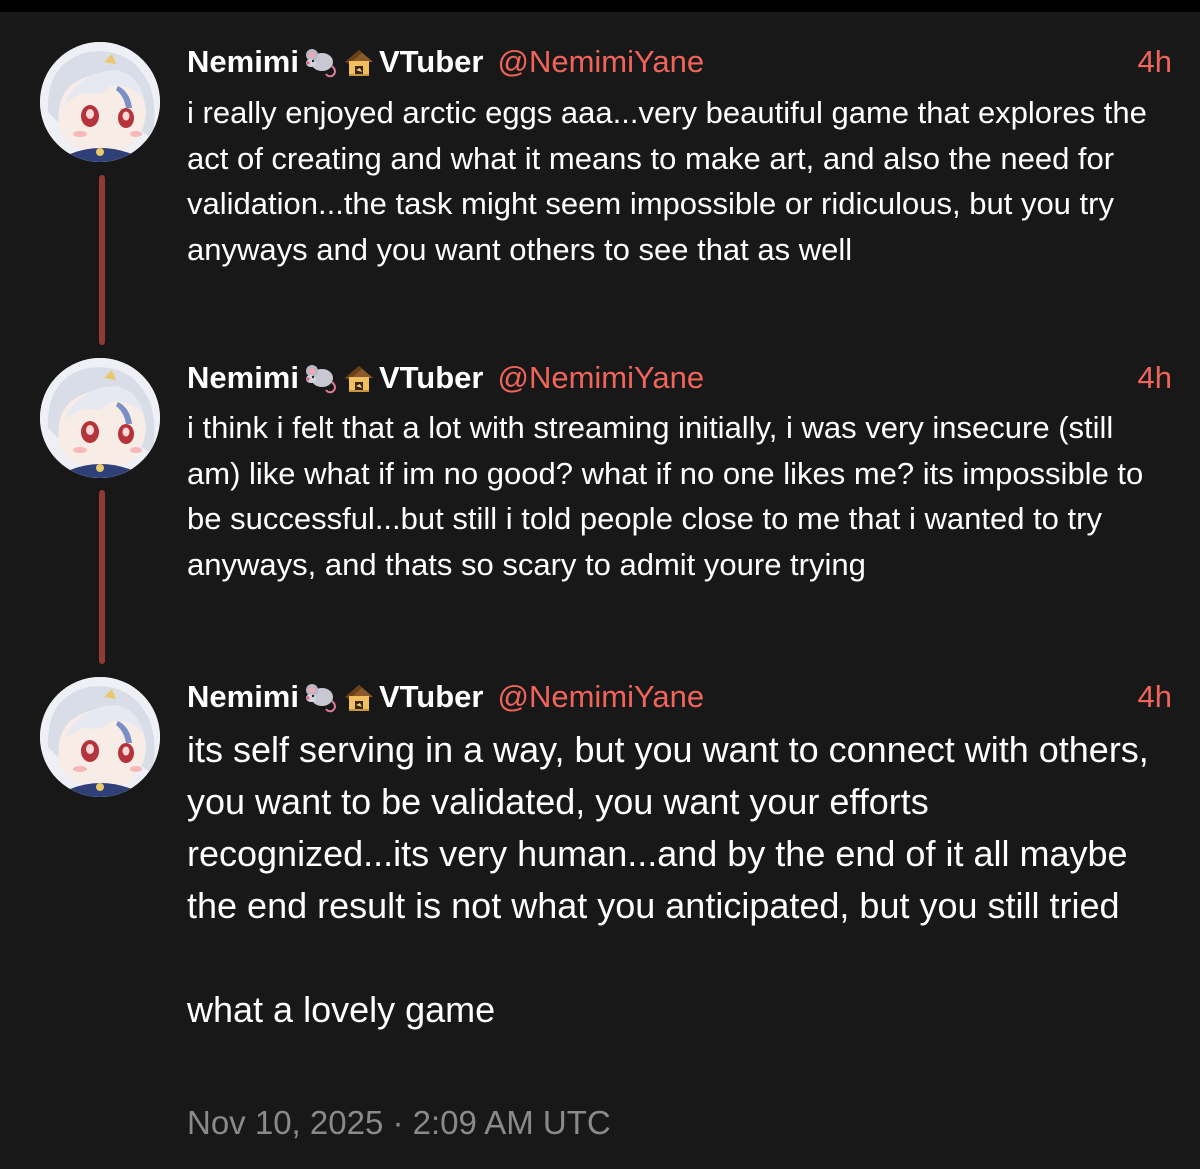  I want to click on post-timestamp: Nov 10, 2025 · 2:09 AM UTC, so click(399, 1123).